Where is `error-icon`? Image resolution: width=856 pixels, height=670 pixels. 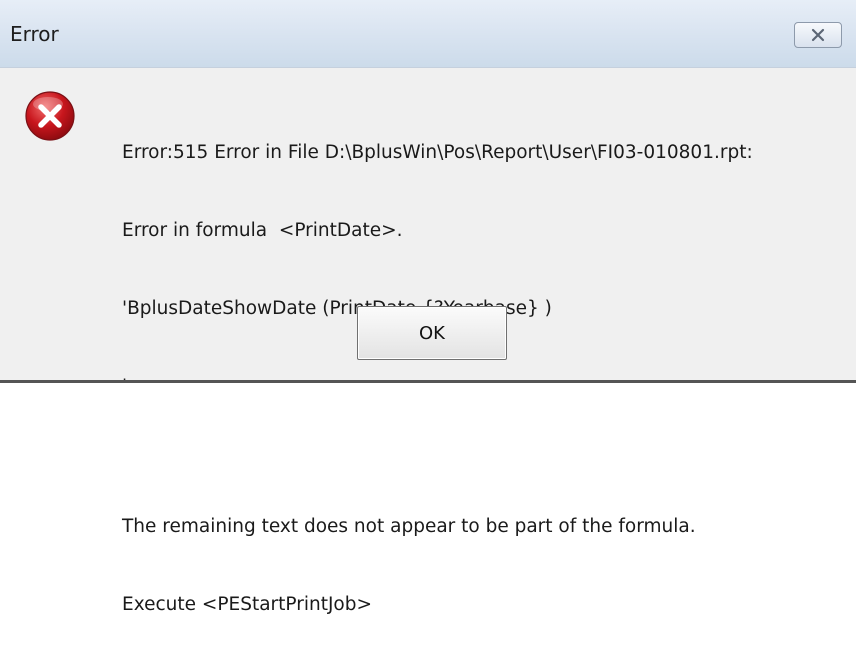 error-icon is located at coordinates (50, 116).